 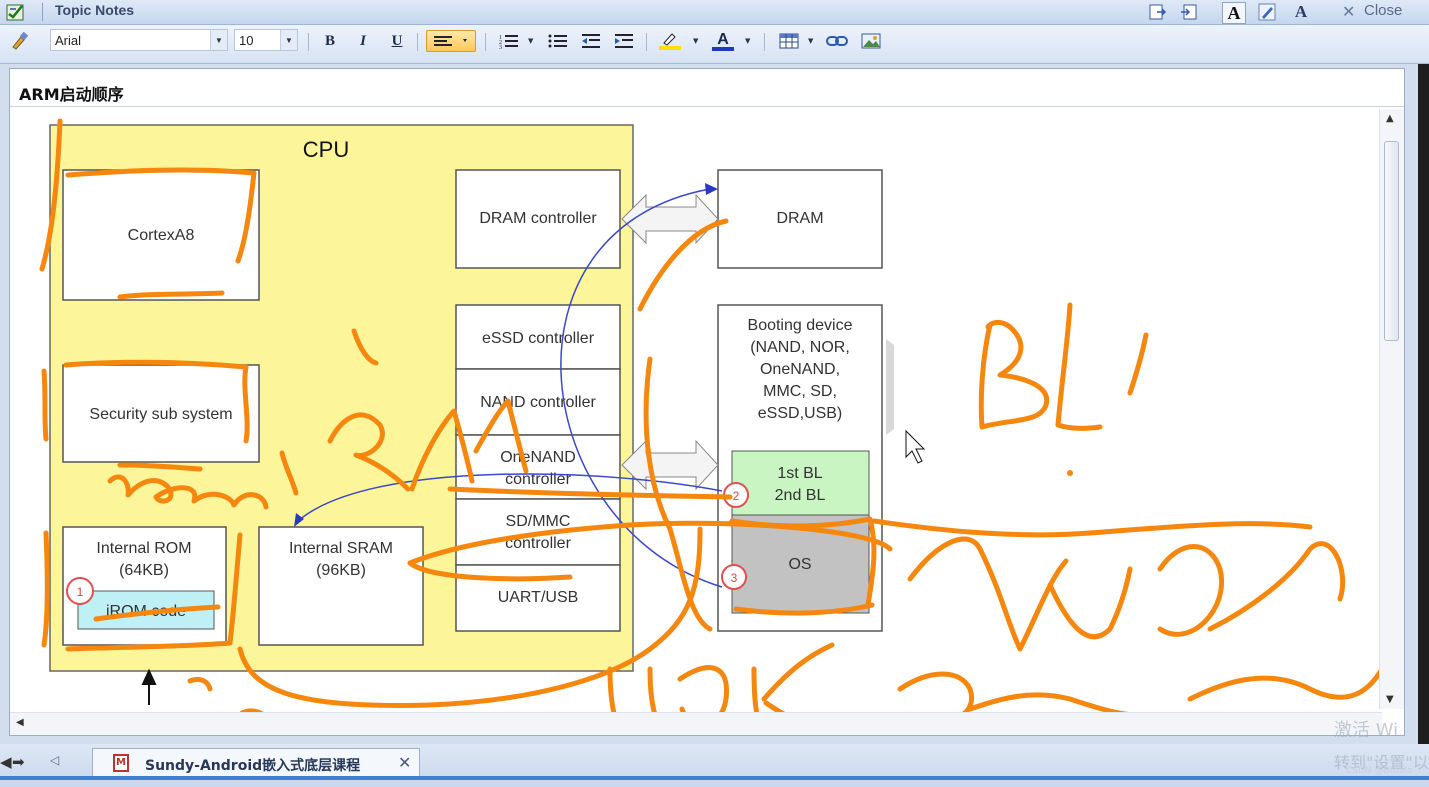 I want to click on underline-button: U, so click(x=397, y=41).